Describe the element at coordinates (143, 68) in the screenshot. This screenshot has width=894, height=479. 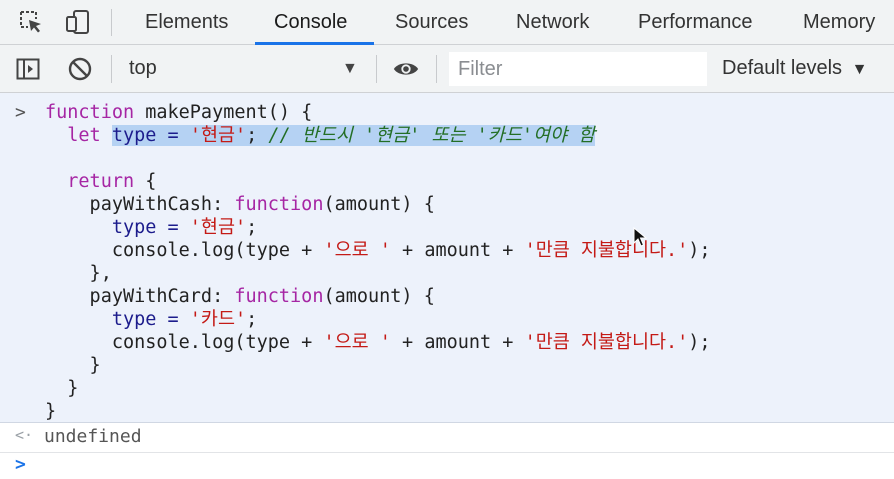
I see `context-selector: top` at that location.